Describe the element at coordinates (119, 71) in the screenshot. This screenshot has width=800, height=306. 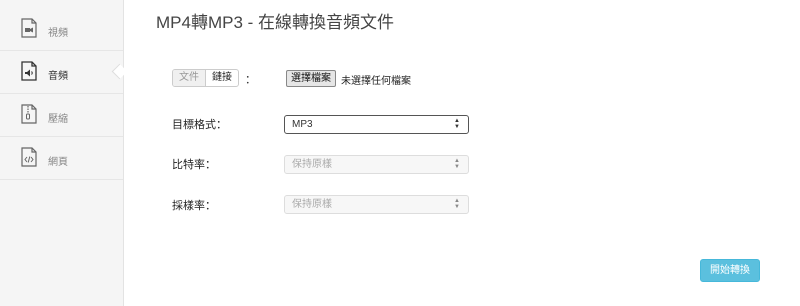
I see `active-indicator` at that location.